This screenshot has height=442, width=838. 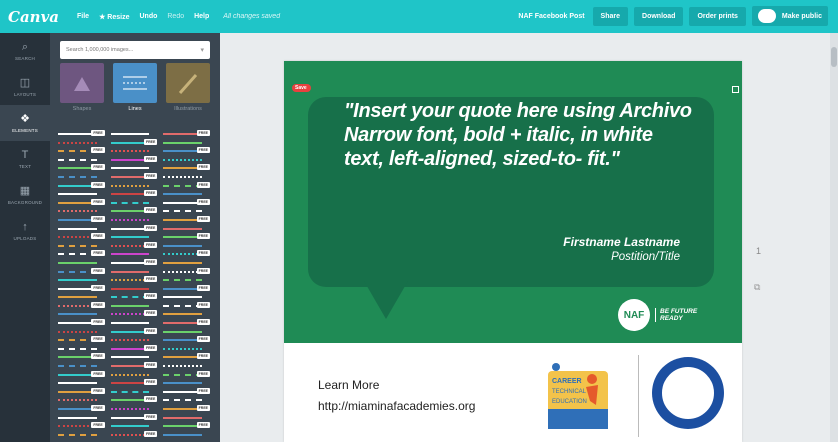 I want to click on cte-logo: CAREER TECHNICAL EDUCATION, so click(x=578, y=396).